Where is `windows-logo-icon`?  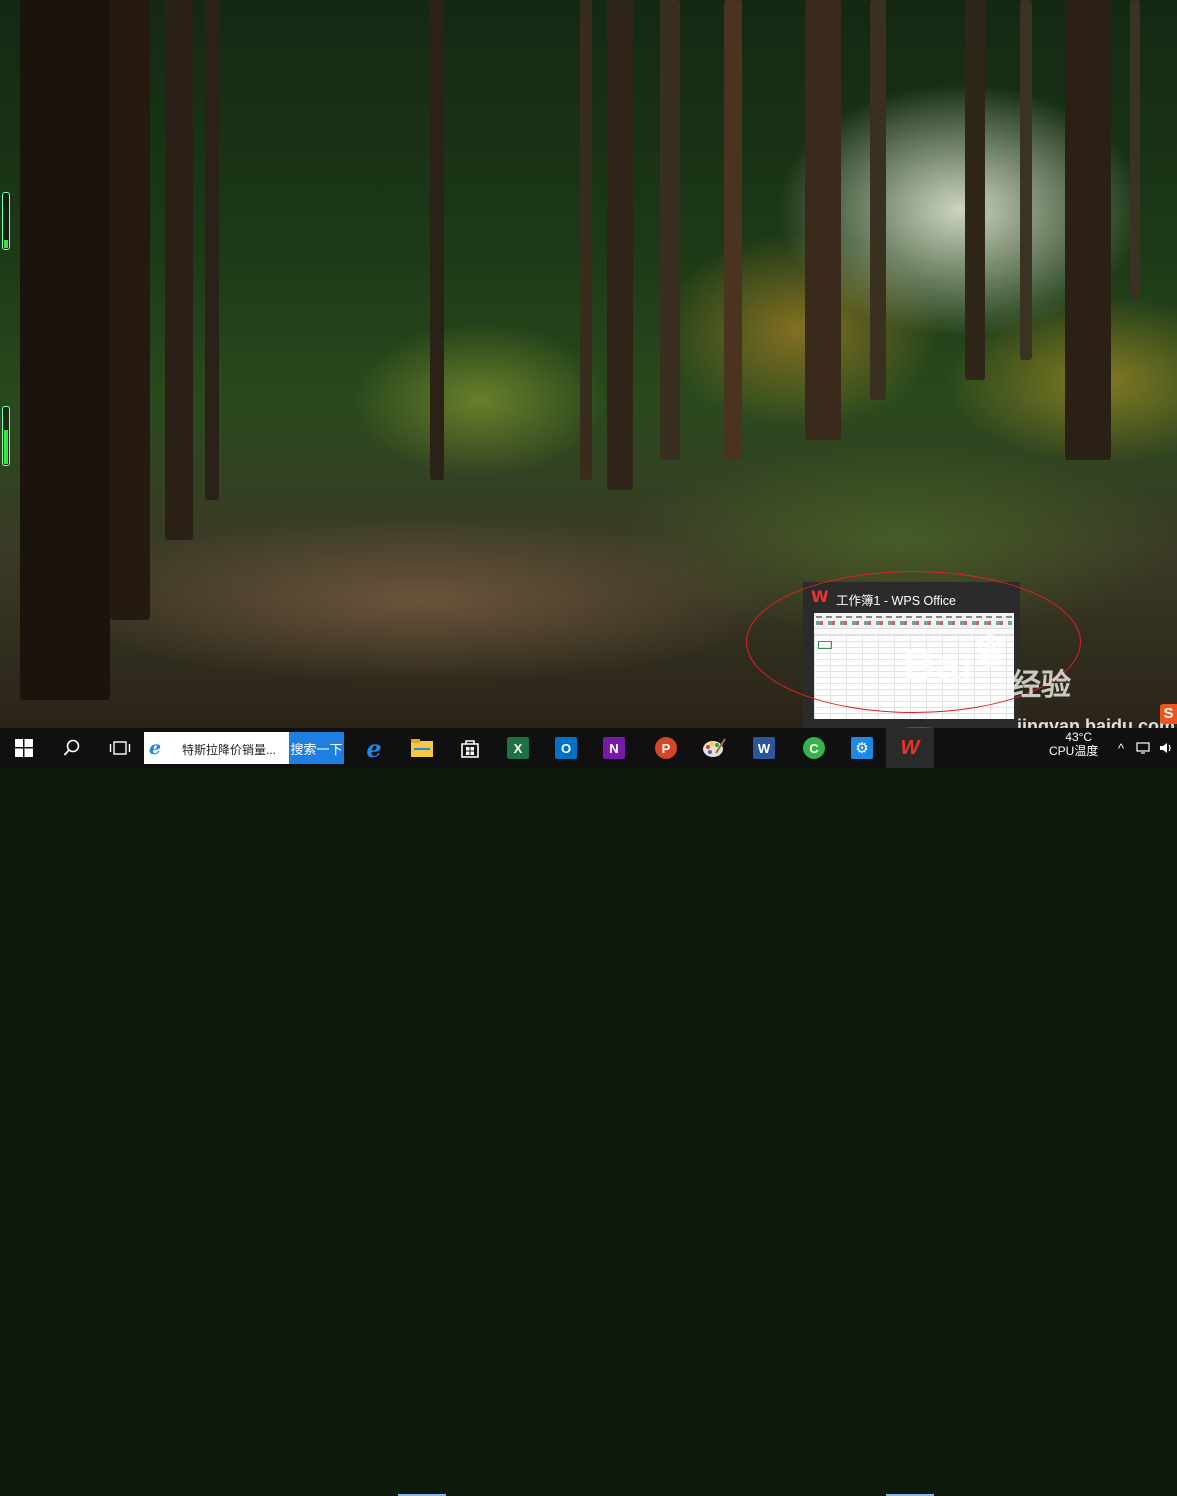
windows-logo-icon is located at coordinates (24, 748).